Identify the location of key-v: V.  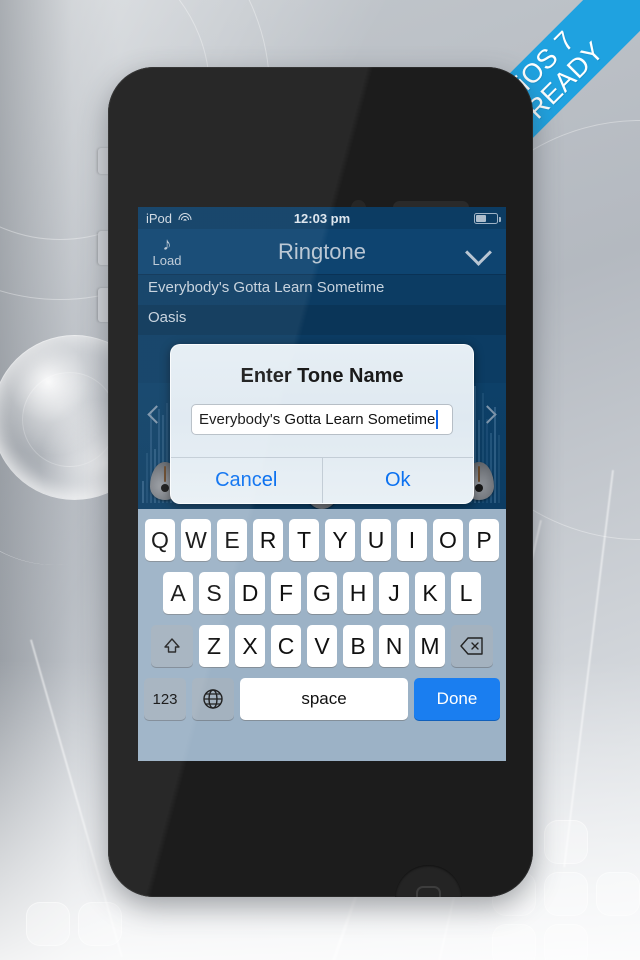
(322, 646).